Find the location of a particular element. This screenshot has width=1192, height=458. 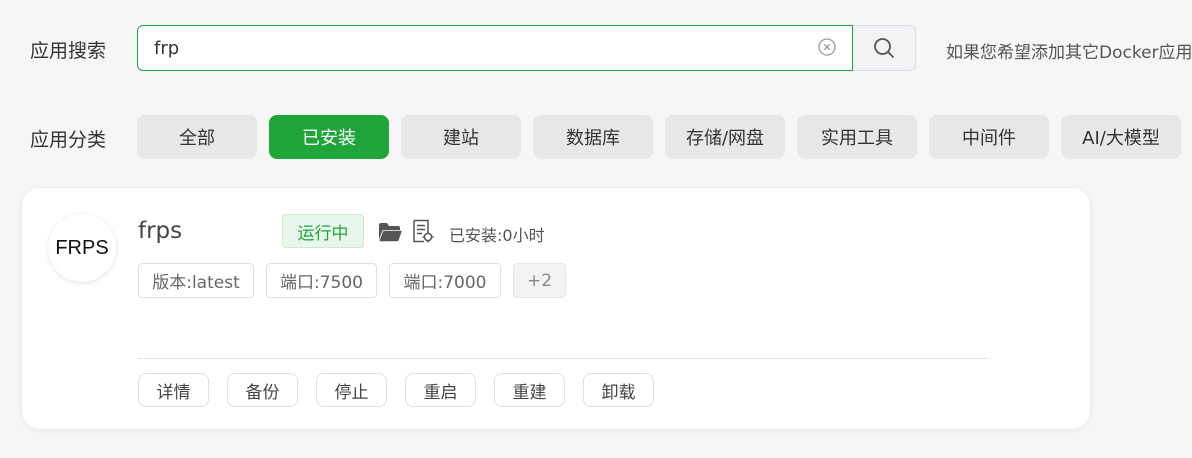

search-input is located at coordinates (474, 48).